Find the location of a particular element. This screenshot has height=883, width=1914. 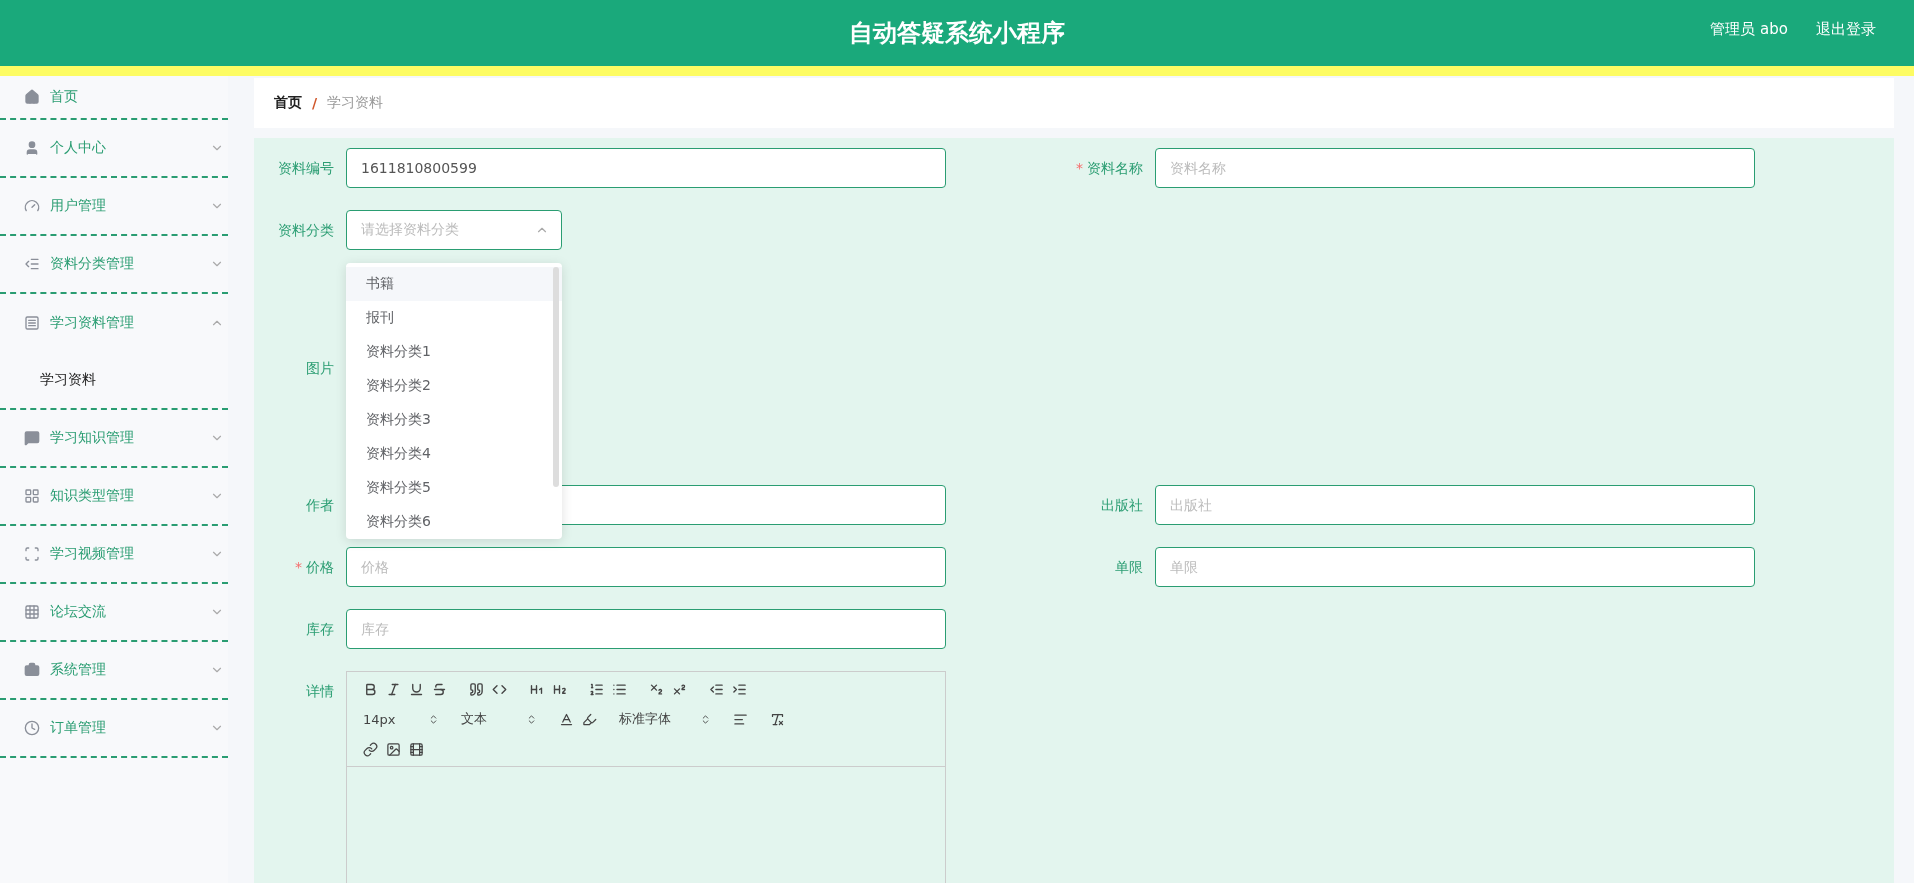

field-label: 作者 is located at coordinates (320, 505).